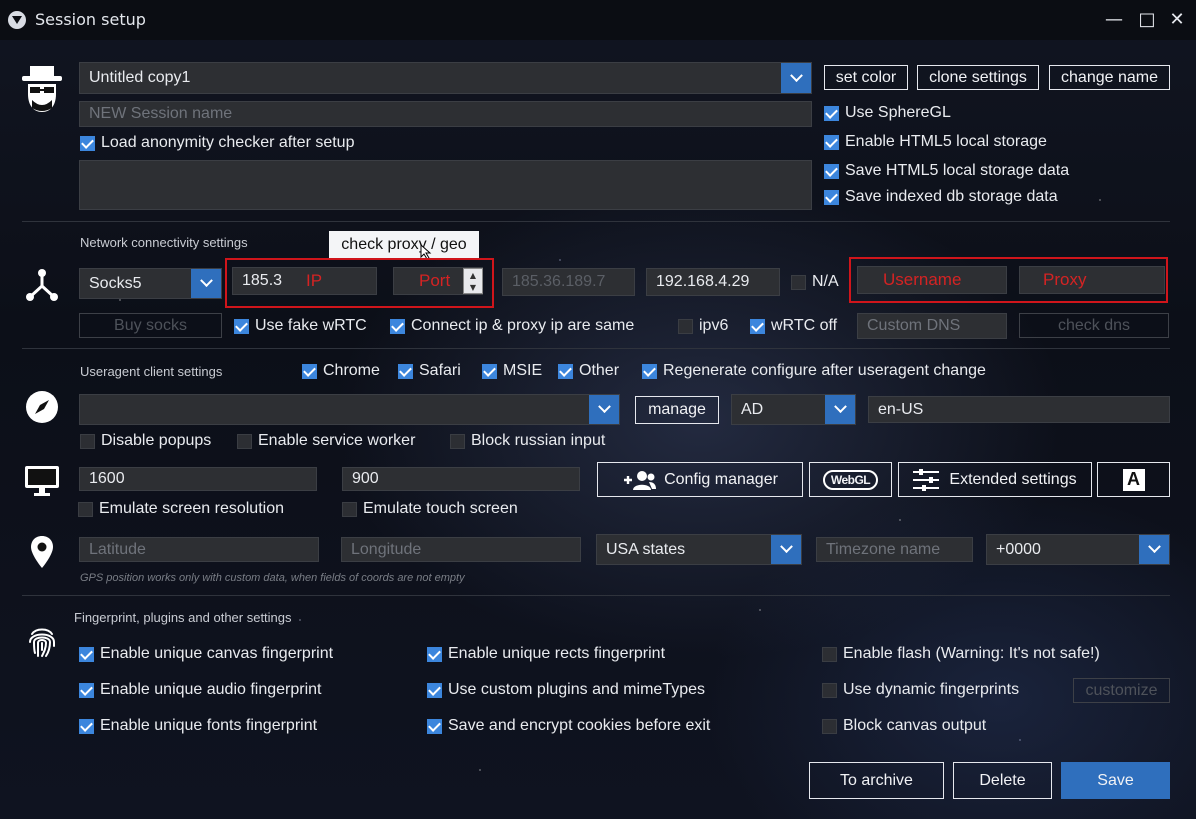  I want to click on config-manager-button: Config manager, so click(700, 479).